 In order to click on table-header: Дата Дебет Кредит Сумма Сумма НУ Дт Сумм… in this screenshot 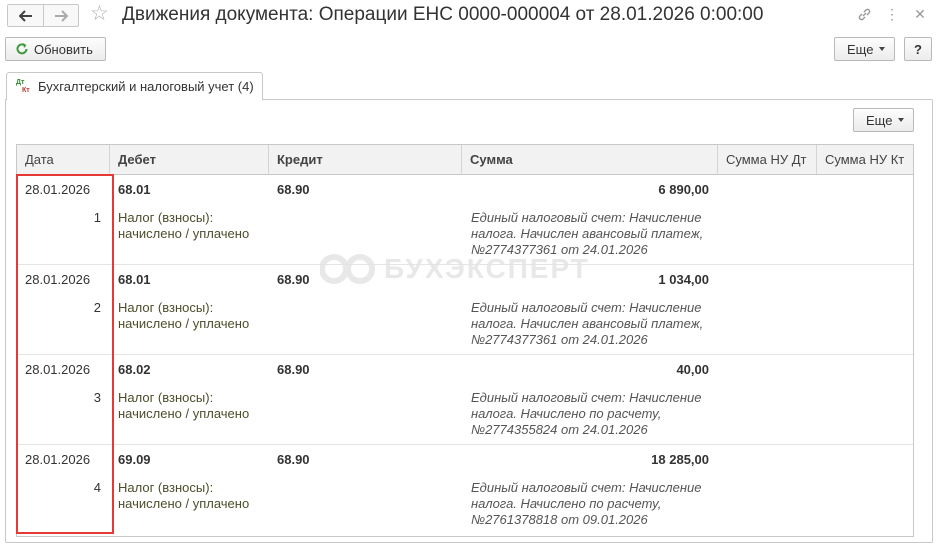, I will do `click(465, 160)`.